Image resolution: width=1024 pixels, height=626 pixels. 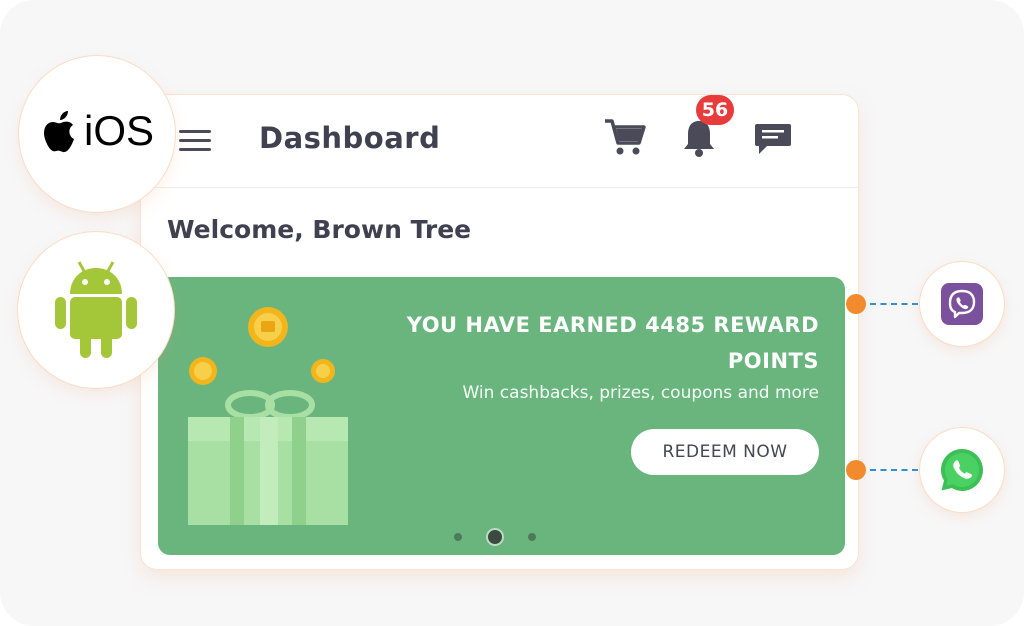 I want to click on viber-icon, so click(x=962, y=304).